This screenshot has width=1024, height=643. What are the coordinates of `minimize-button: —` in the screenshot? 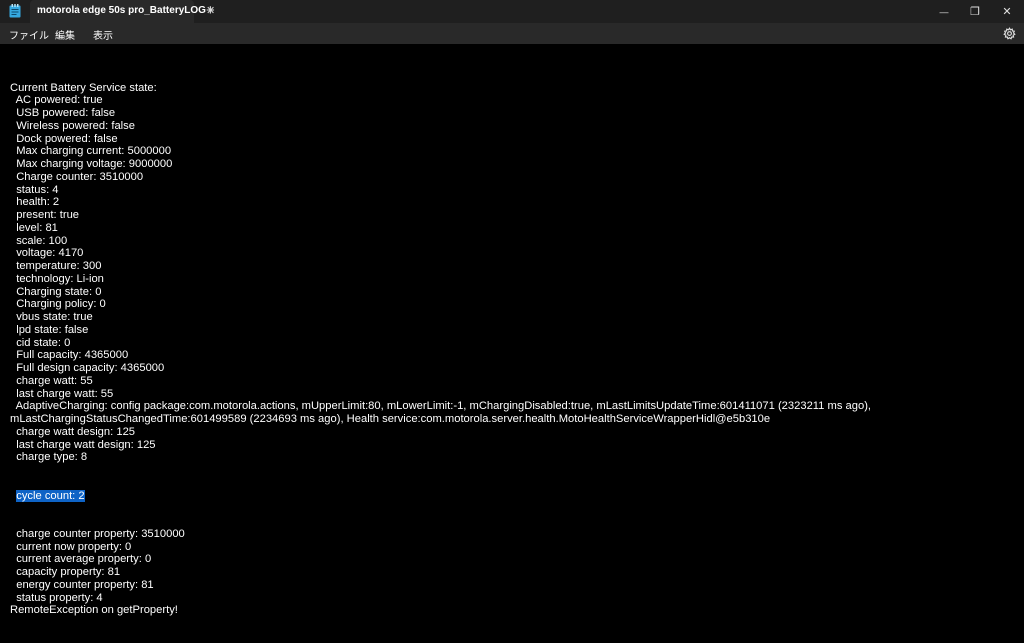 It's located at (944, 11).